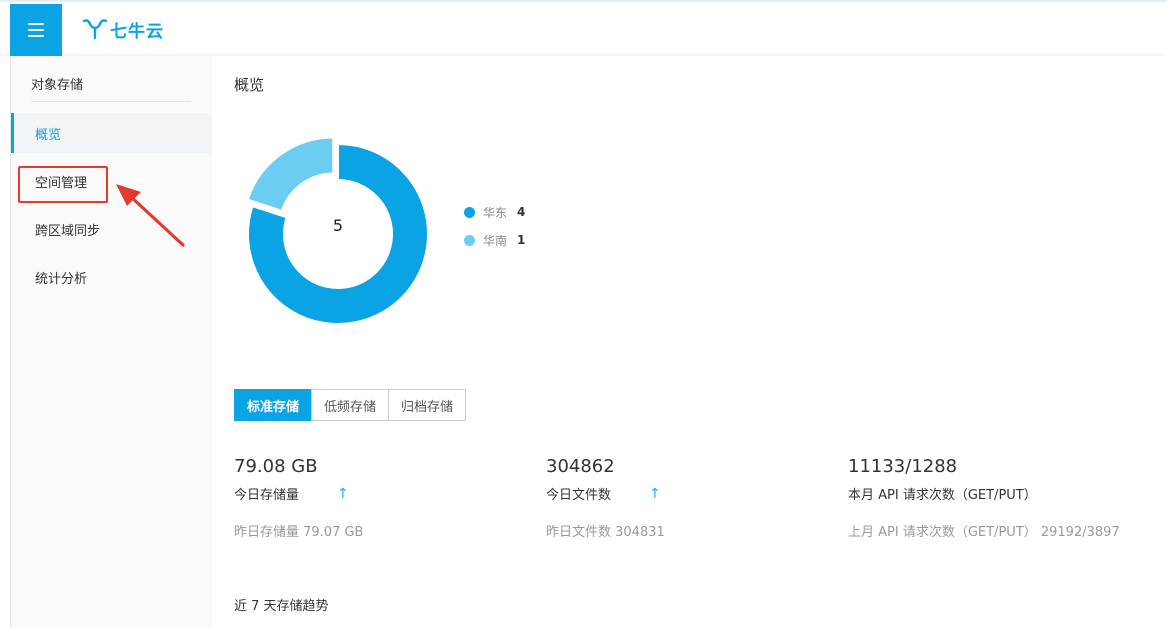 The height and width of the screenshot is (628, 1167). Describe the element at coordinates (276, 466) in the screenshot. I see `stat-value: 79.08 GB` at that location.